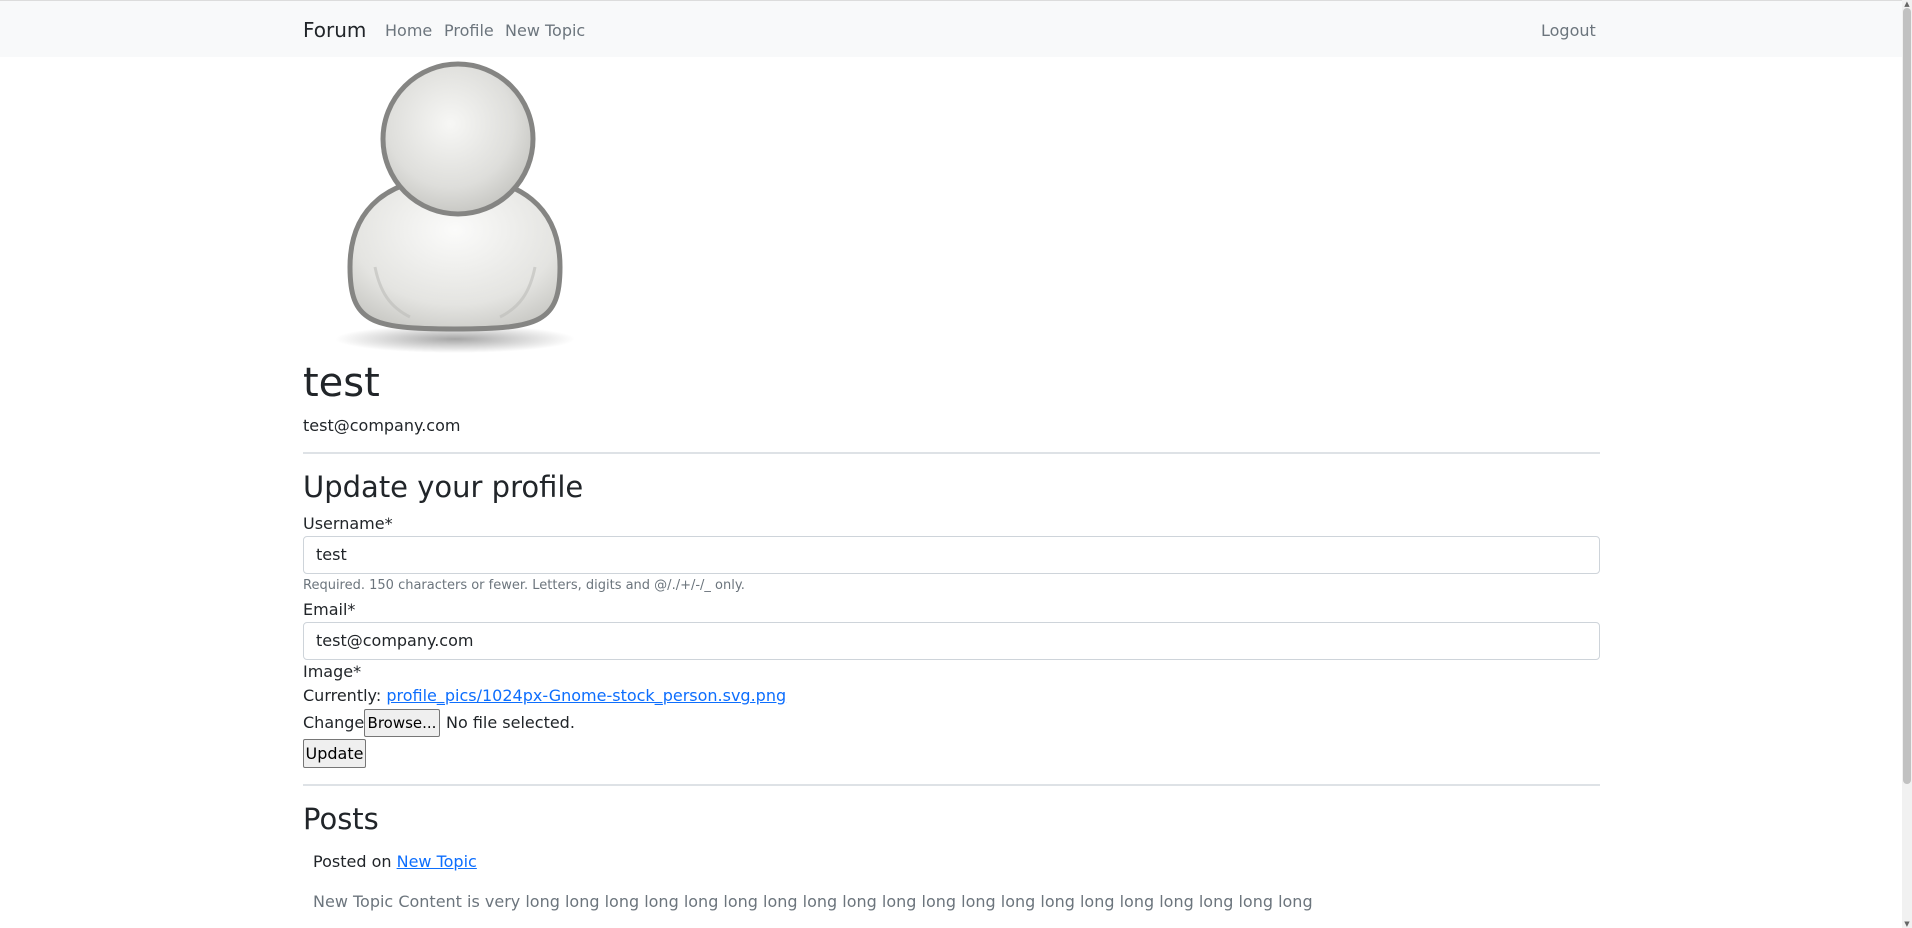  What do you see at coordinates (408, 30) in the screenshot?
I see `nav-home-link: Home` at bounding box center [408, 30].